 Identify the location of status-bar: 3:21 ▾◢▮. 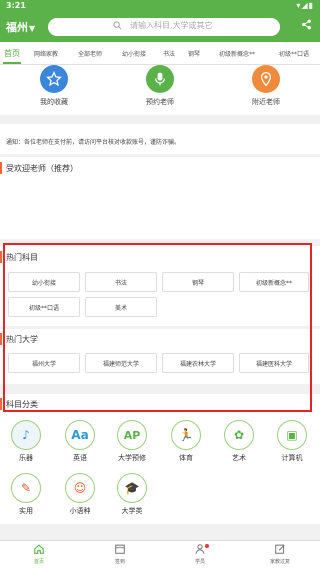
(160, 6).